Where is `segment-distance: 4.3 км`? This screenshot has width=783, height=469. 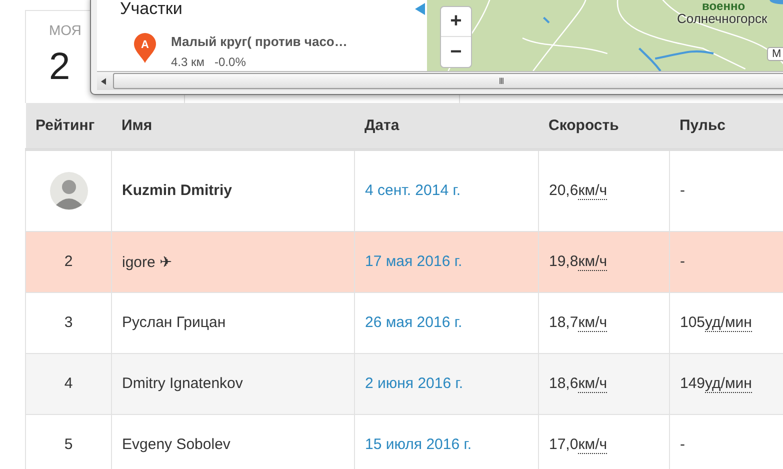
segment-distance: 4.3 км is located at coordinates (188, 62).